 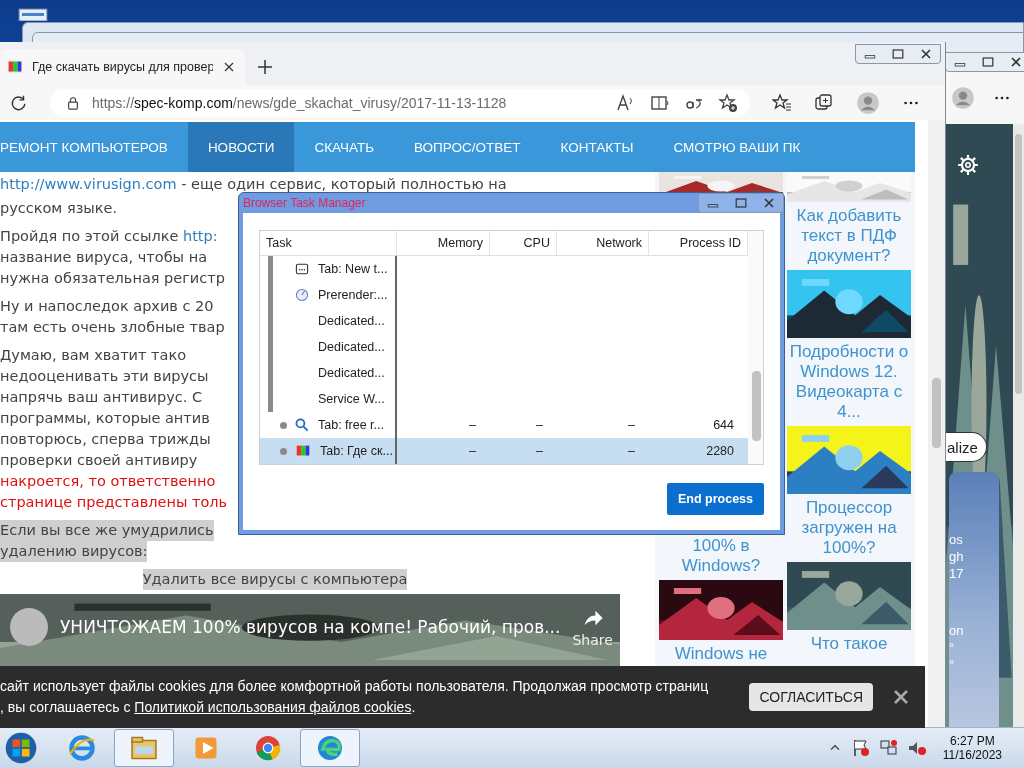 I want to click on text-line: повторюсь, сперва трижды, so click(x=105, y=439).